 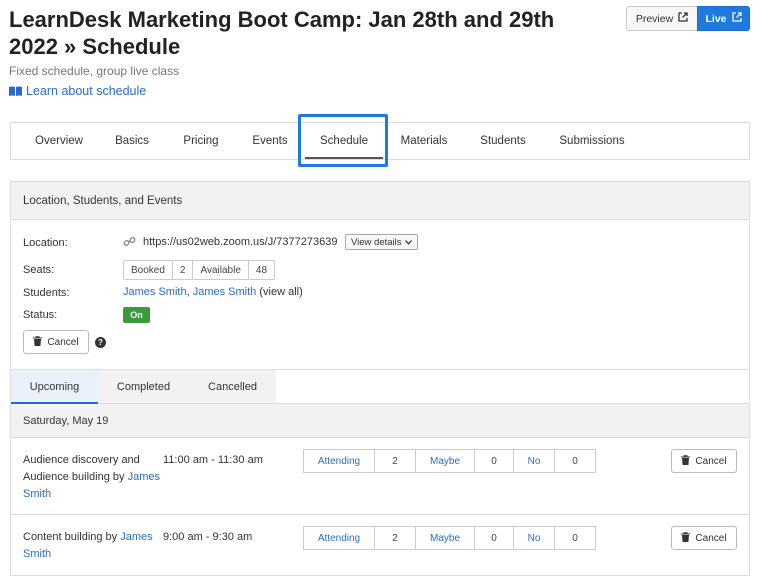 What do you see at coordinates (46, 293) in the screenshot?
I see `students-label: Students:` at bounding box center [46, 293].